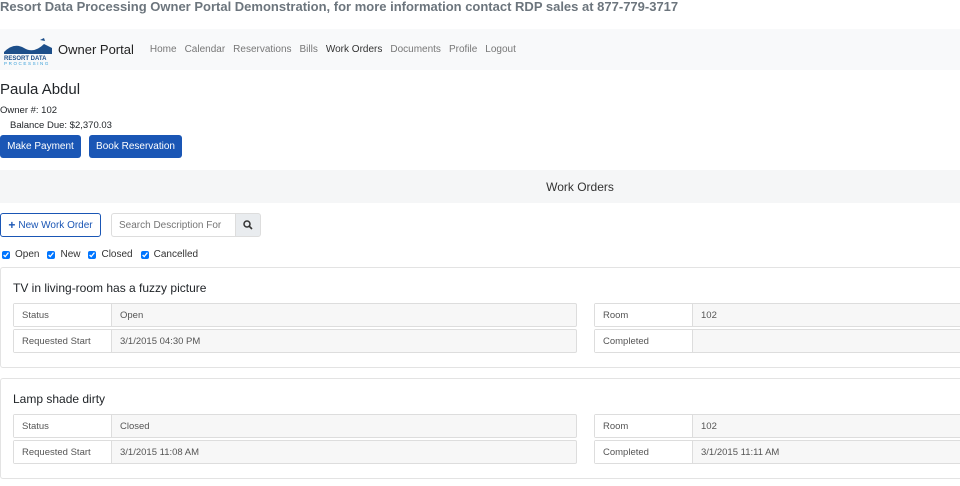 The height and width of the screenshot is (486, 960). I want to click on search-icon, so click(248, 225).